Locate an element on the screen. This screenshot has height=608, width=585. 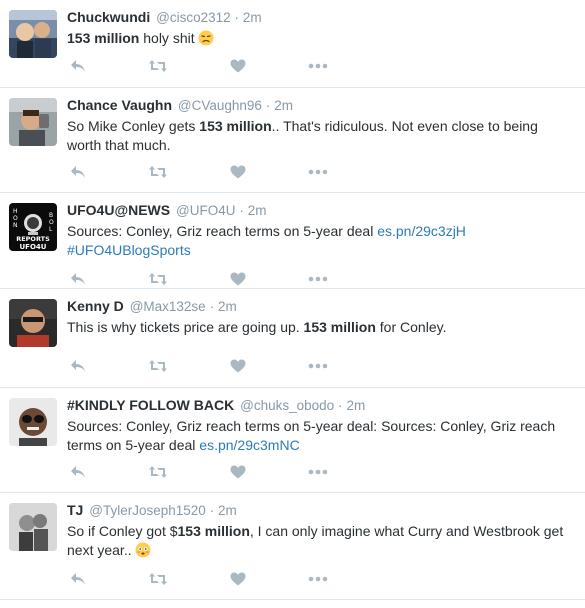
tweet-header: UFO4U@NEWS @UFO4U · 2m is located at coordinates (320, 210).